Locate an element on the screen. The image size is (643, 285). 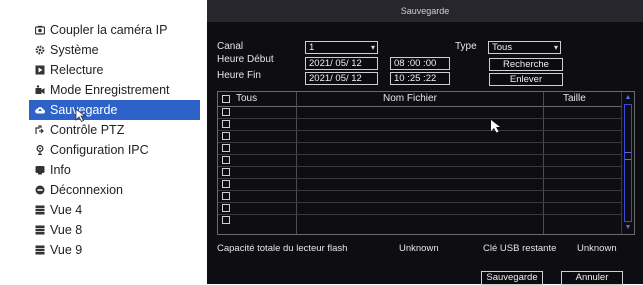
usb-remaining-label: Clé USB restante is located at coordinates (520, 248).